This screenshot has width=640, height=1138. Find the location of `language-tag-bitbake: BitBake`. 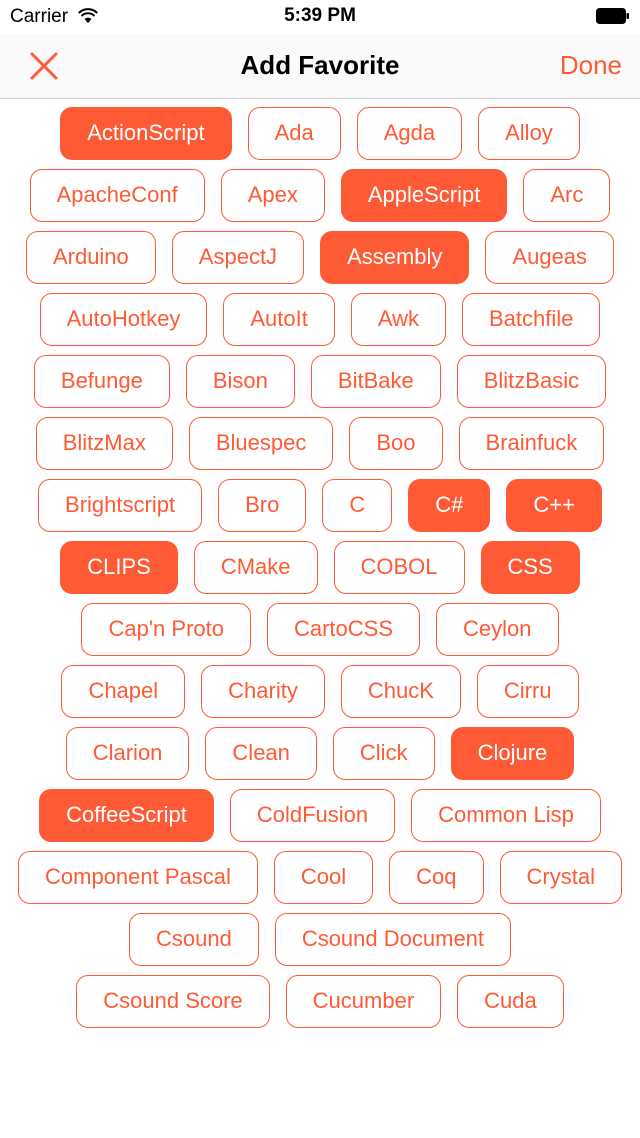

language-tag-bitbake: BitBake is located at coordinates (375, 381).